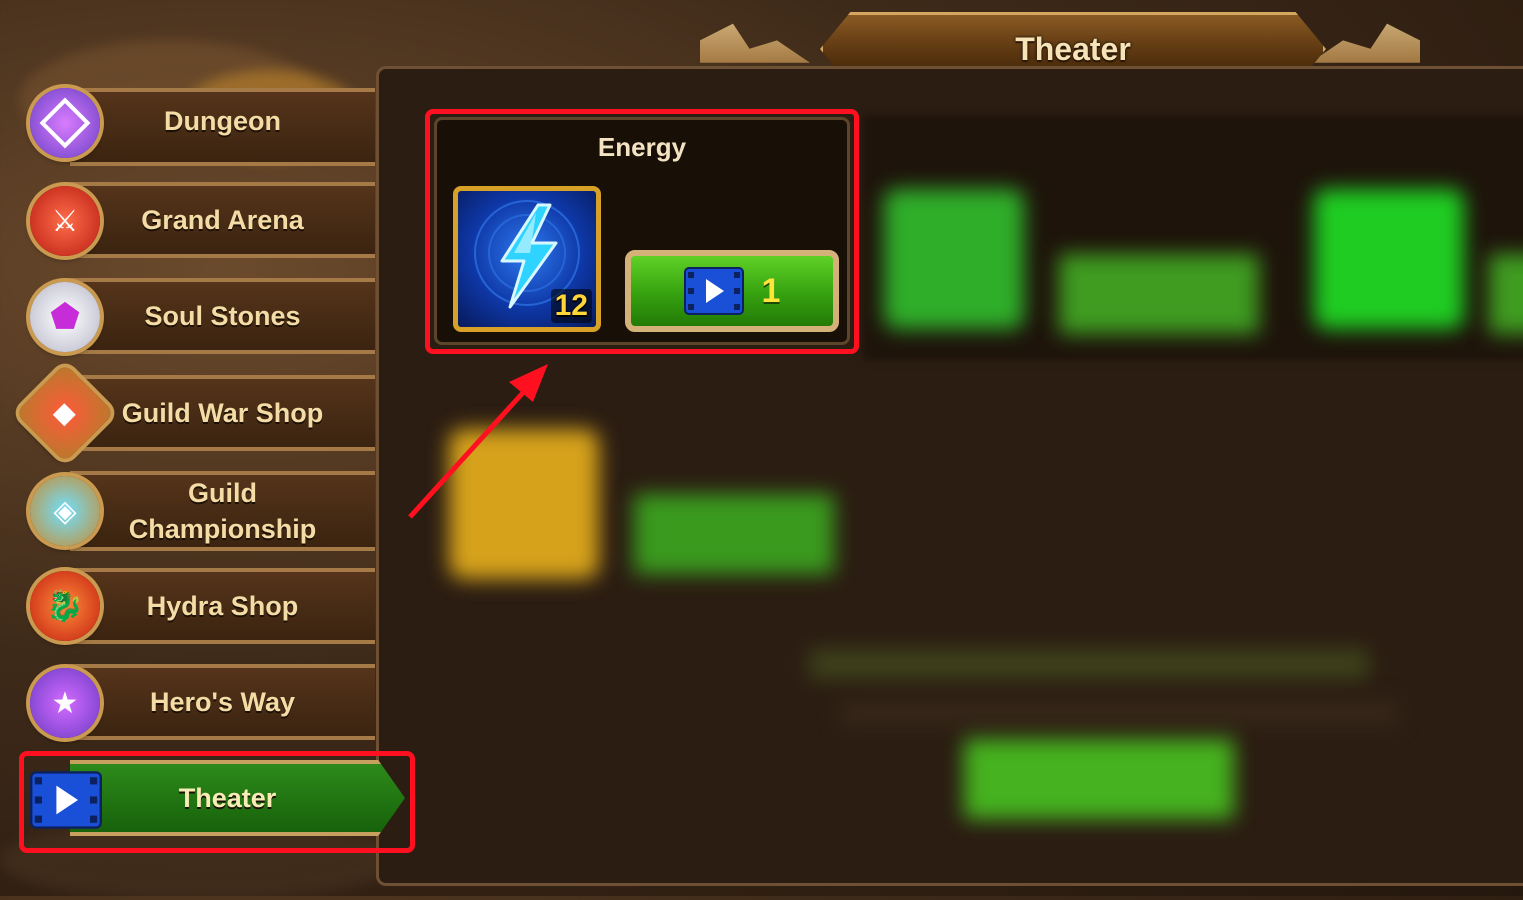  What do you see at coordinates (65, 123) in the screenshot?
I see `dungeon-icon` at bounding box center [65, 123].